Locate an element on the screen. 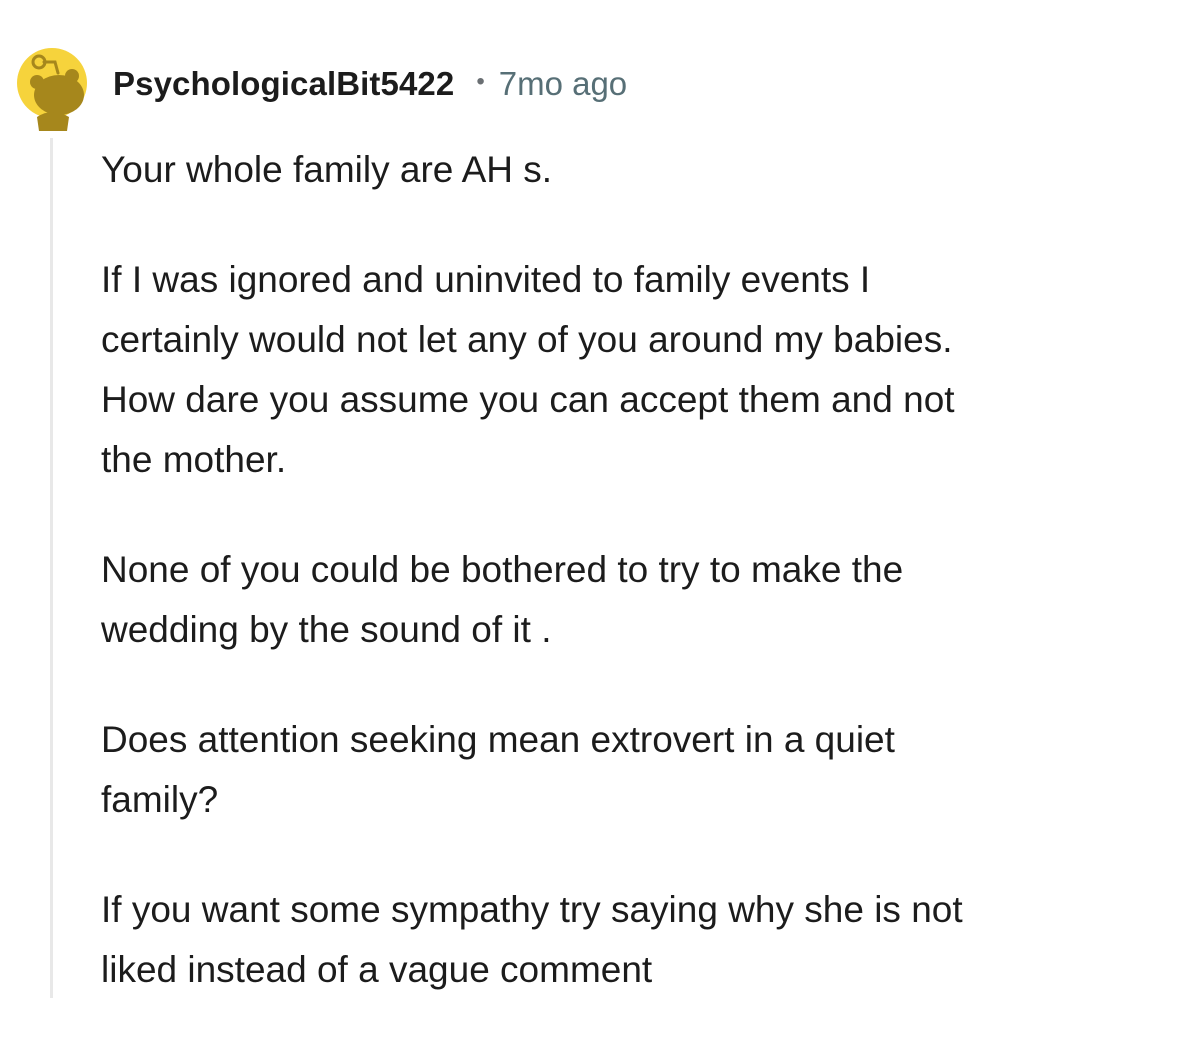 This screenshot has height=1050, width=1187. comment-header: PsychologicalBit5422 • 7mo ago is located at coordinates (370, 84).